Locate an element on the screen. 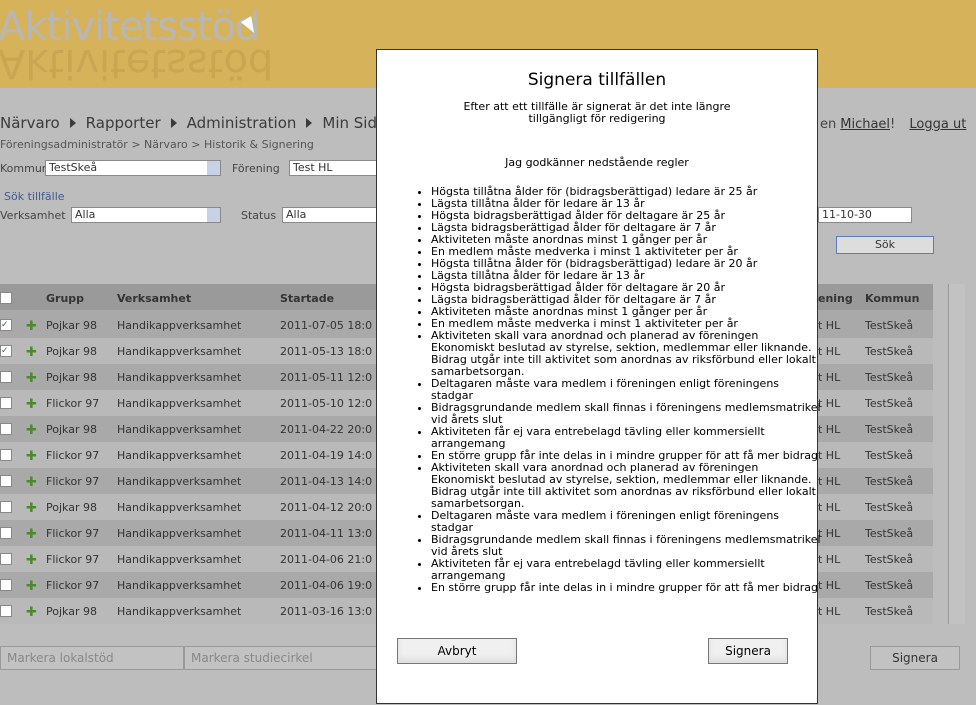 The height and width of the screenshot is (705, 976). cell-start: 2011-04-06 21:0 is located at coordinates (326, 559).